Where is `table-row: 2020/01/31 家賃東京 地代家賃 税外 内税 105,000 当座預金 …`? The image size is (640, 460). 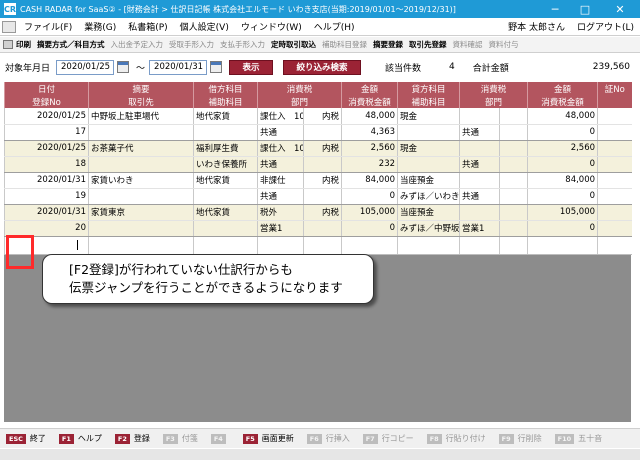 table-row: 2020/01/31 家賃東京 地代家賃 税外 内税 105,000 当座預金 … is located at coordinates (318, 212).